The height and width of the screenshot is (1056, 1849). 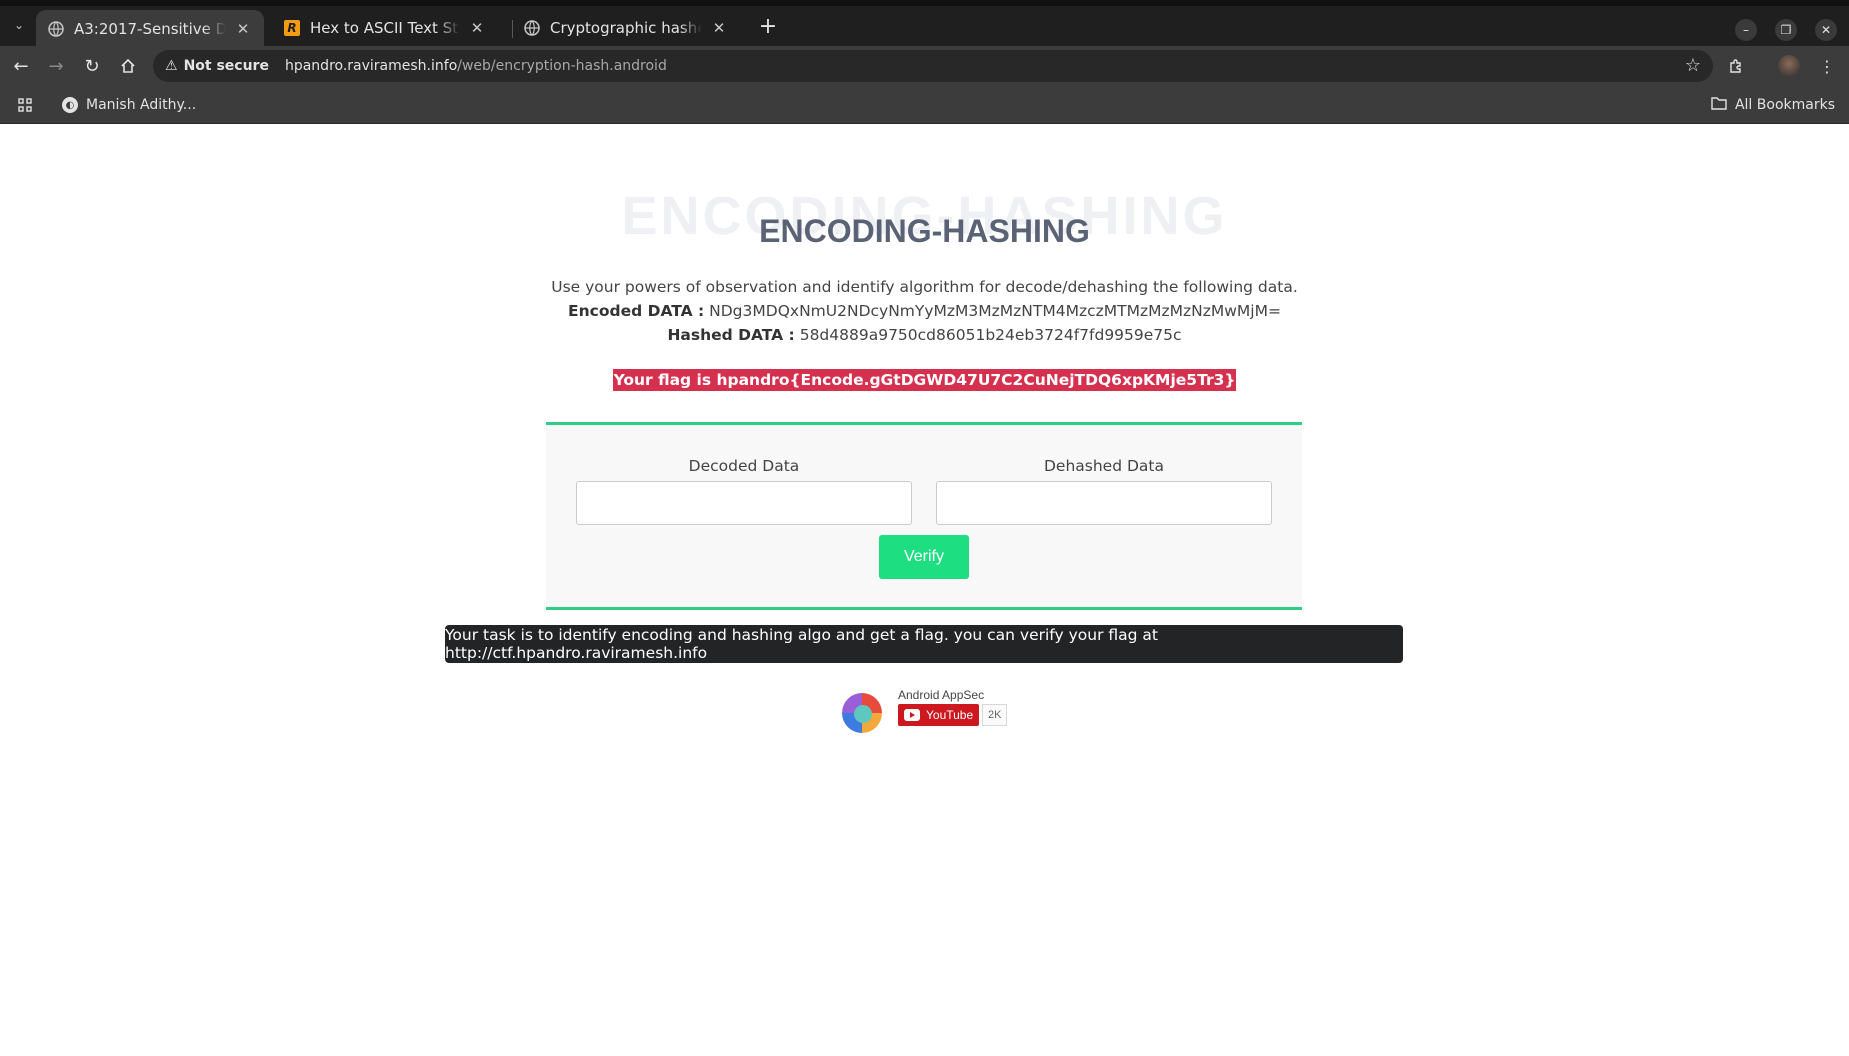 I want to click on tab-title: Hex to ASCII Text String Converter, so click(x=385, y=28).